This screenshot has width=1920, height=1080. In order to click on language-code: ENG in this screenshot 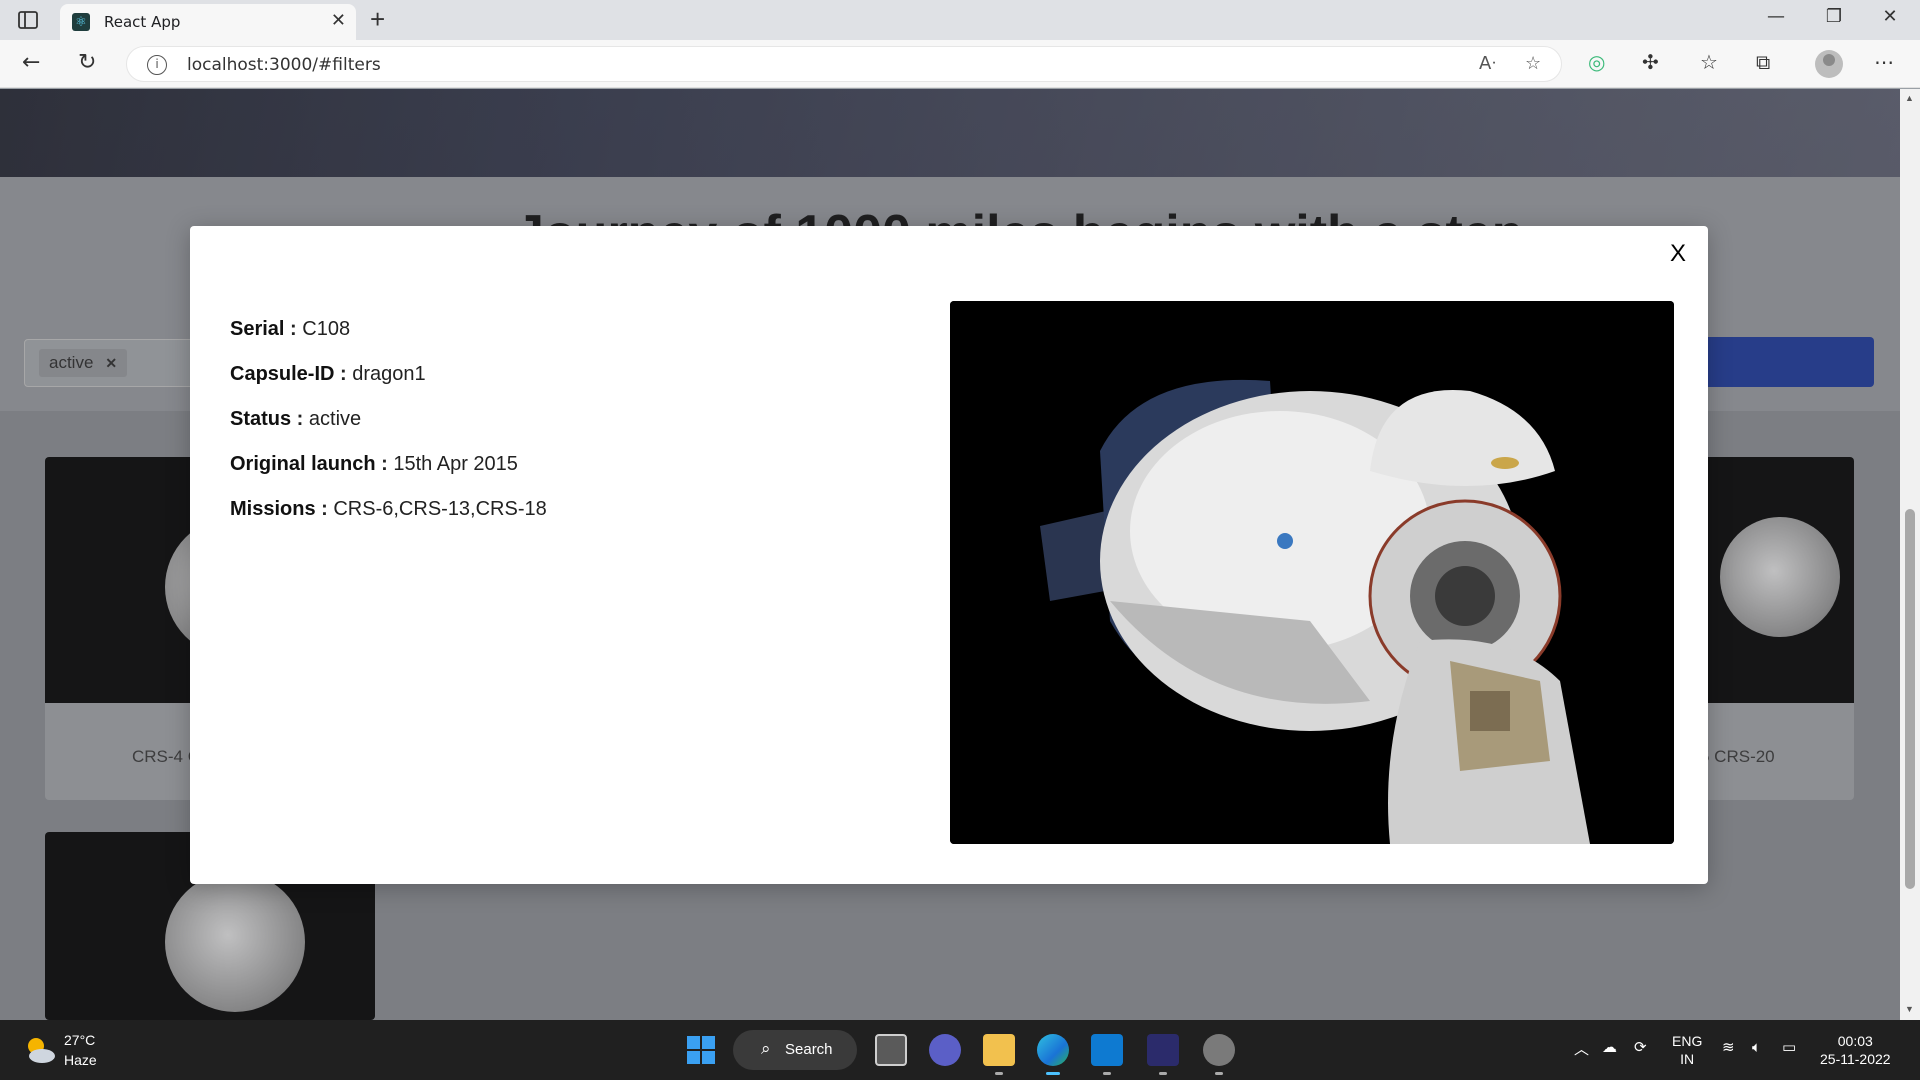, I will do `click(1687, 1041)`.